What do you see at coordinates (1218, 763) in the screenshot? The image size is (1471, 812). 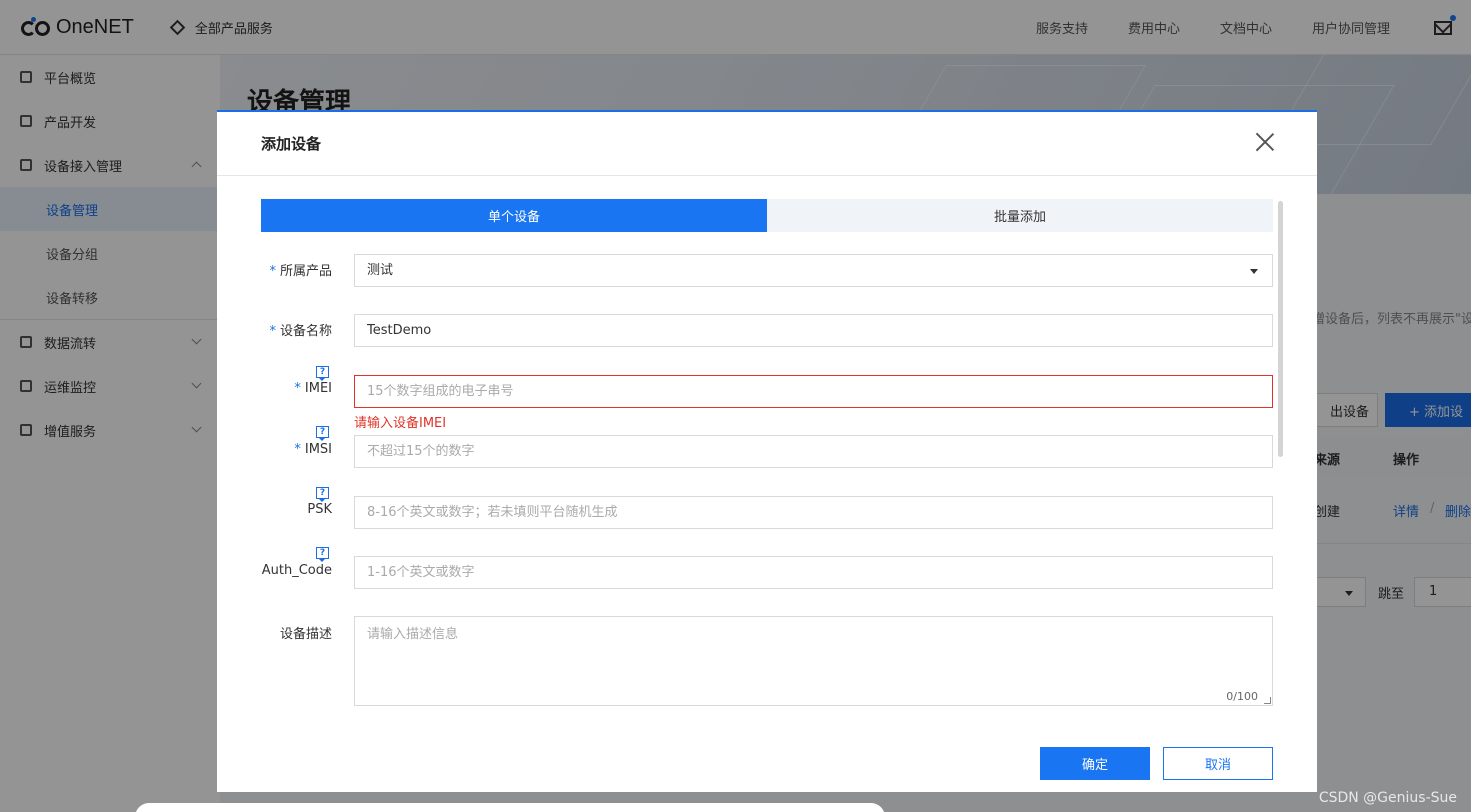 I see `cancel-button: 取消` at bounding box center [1218, 763].